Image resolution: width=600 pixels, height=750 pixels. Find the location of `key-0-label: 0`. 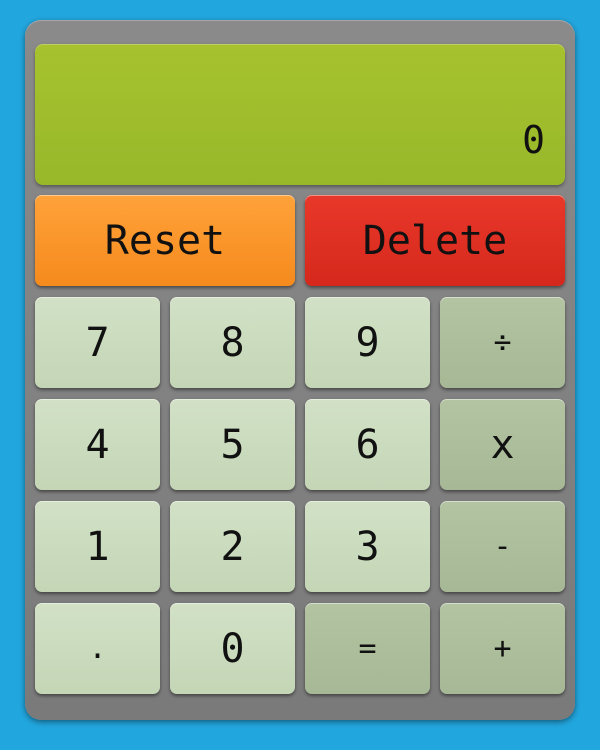

key-0-label: 0 is located at coordinates (232, 648).